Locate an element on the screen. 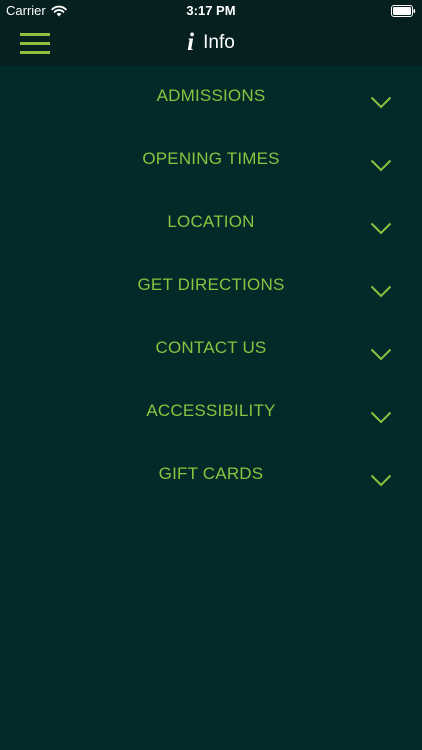 The image size is (422, 750). section-label: GIFT CARDS is located at coordinates (211, 473).